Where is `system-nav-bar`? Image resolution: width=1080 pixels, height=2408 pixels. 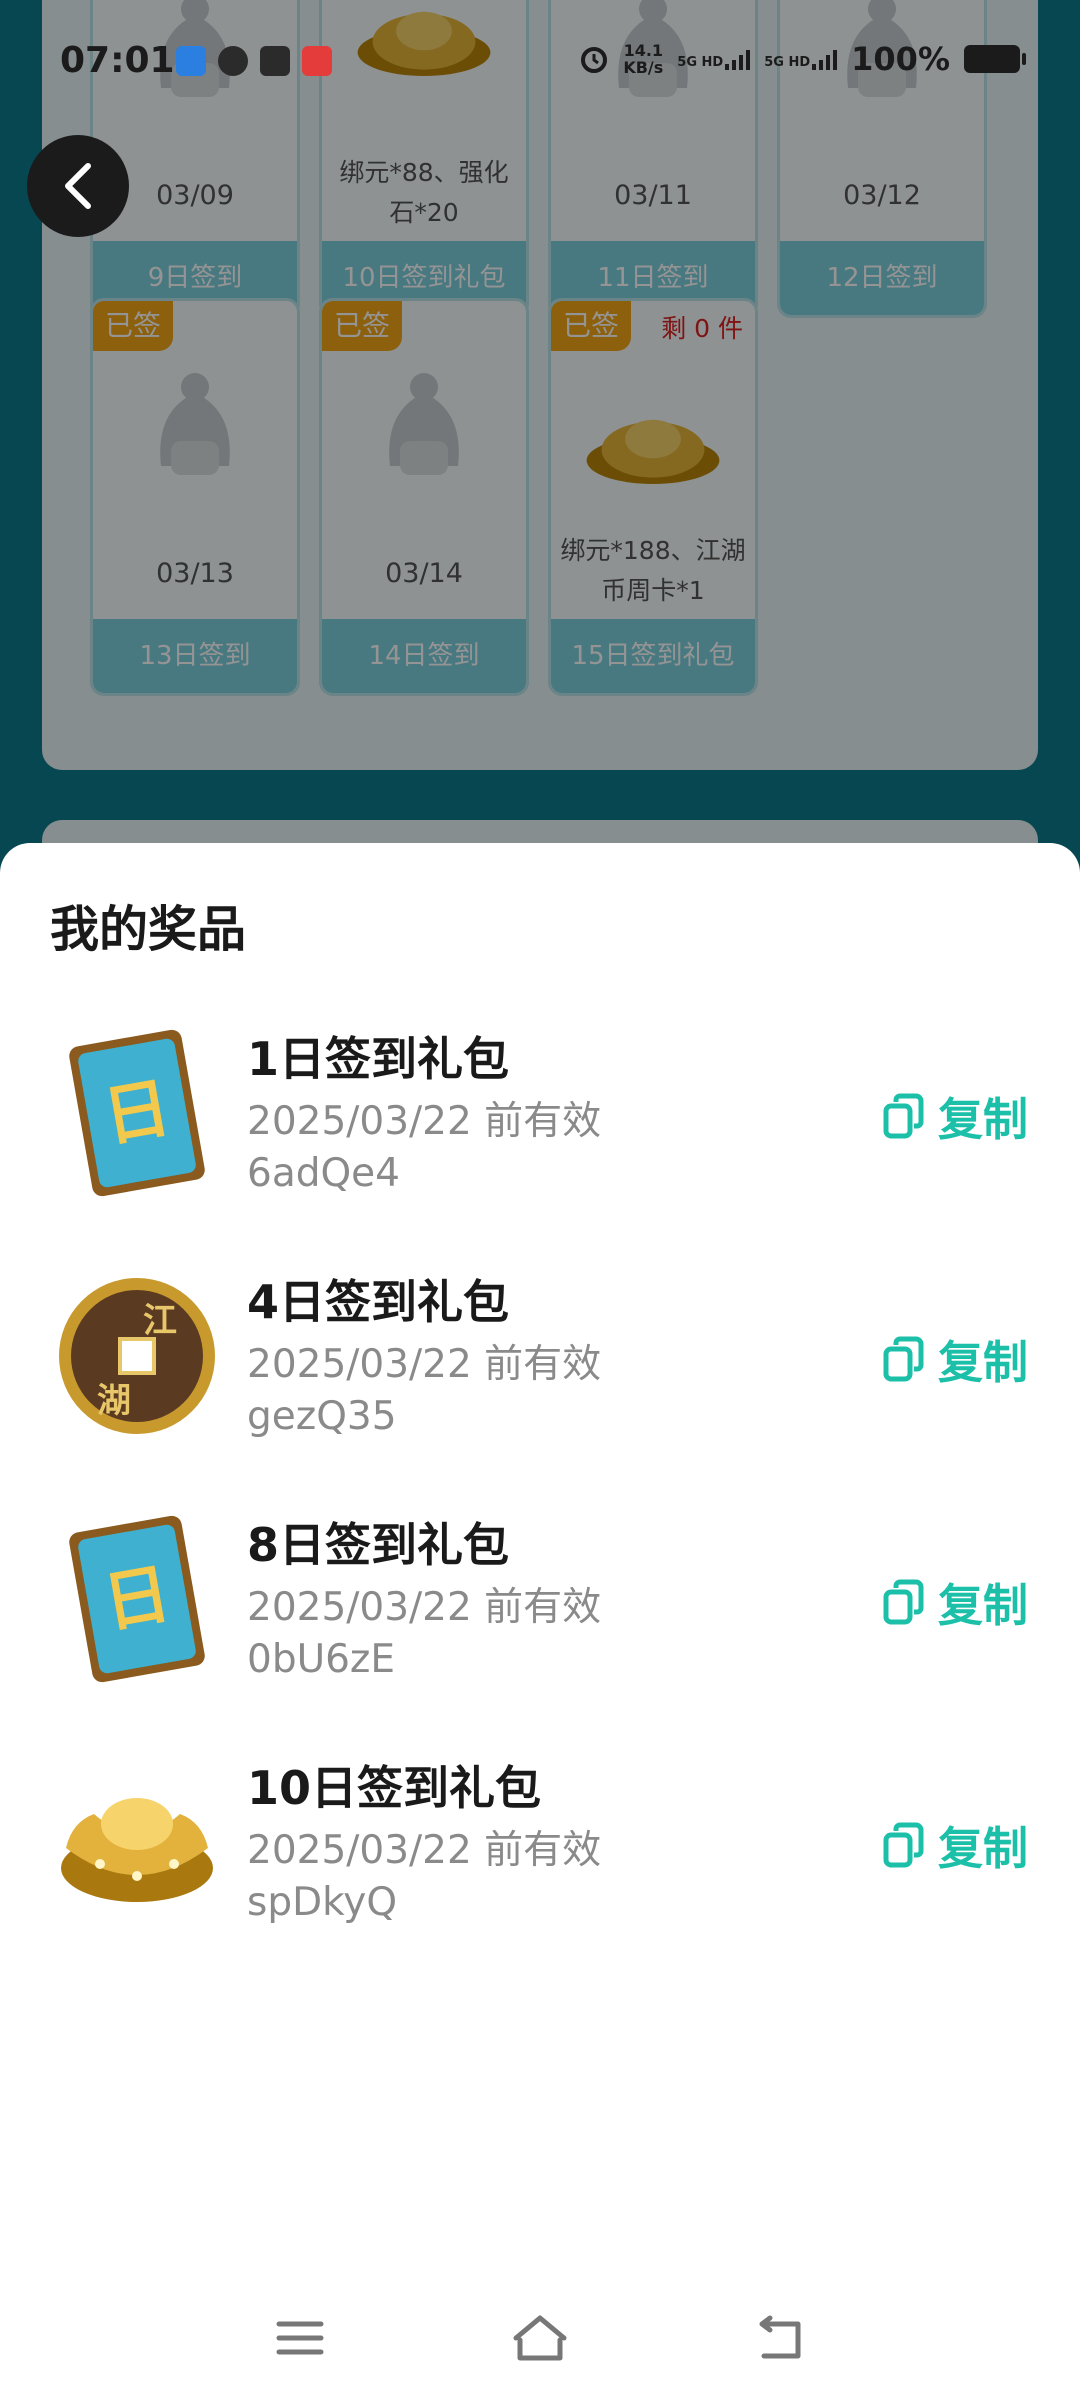 system-nav-bar is located at coordinates (540, 2338).